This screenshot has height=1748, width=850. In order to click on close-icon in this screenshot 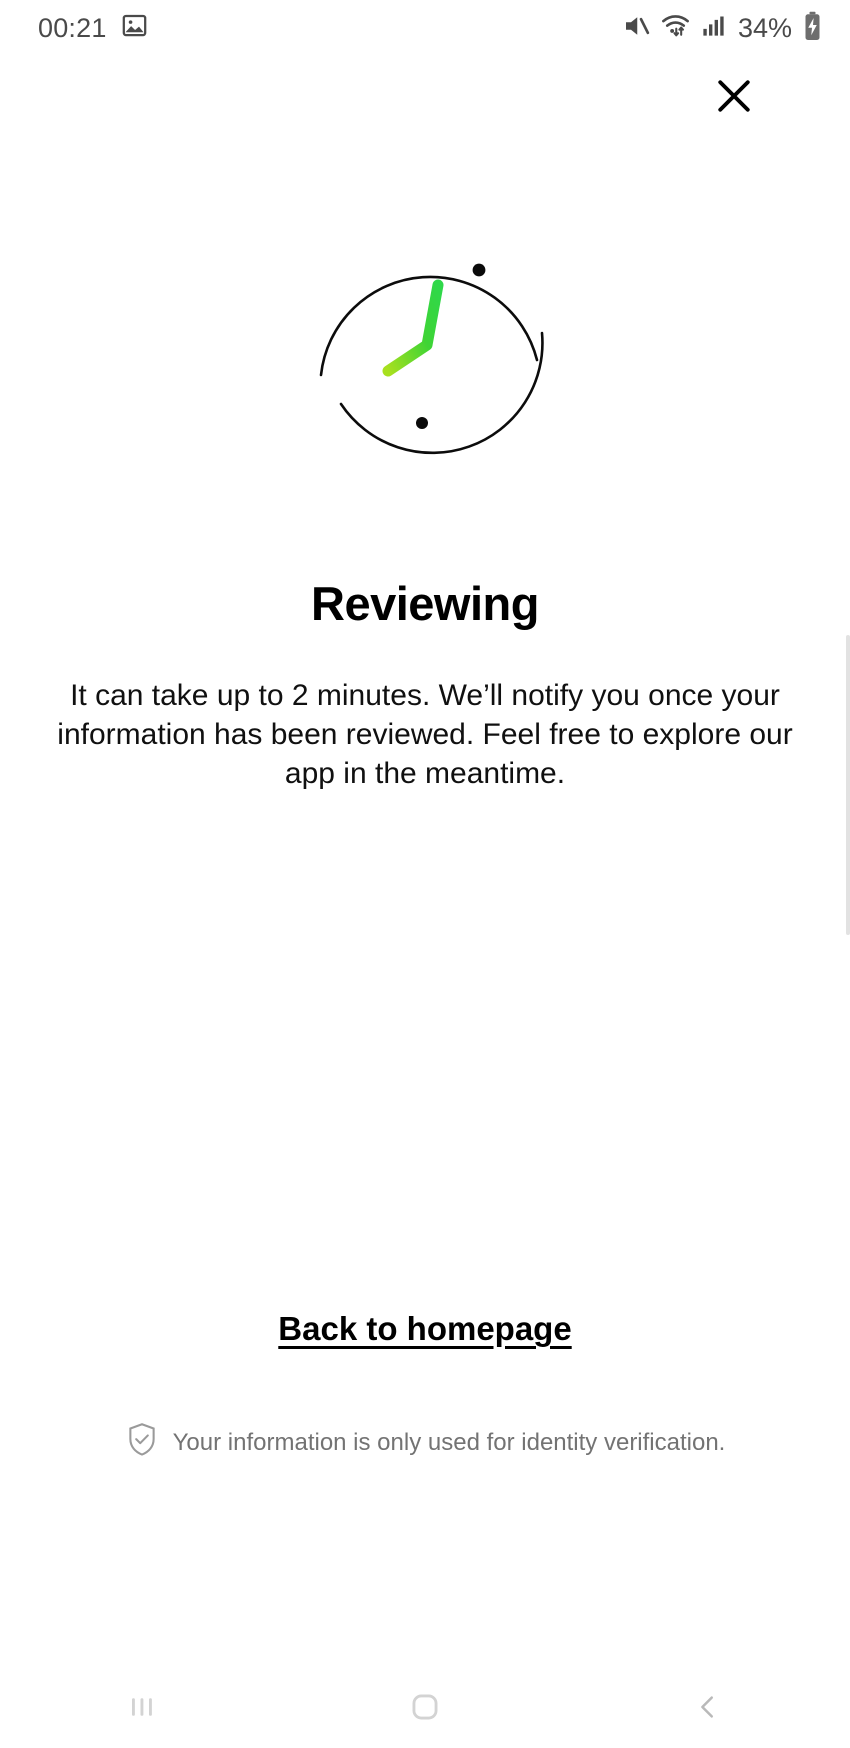, I will do `click(734, 98)`.